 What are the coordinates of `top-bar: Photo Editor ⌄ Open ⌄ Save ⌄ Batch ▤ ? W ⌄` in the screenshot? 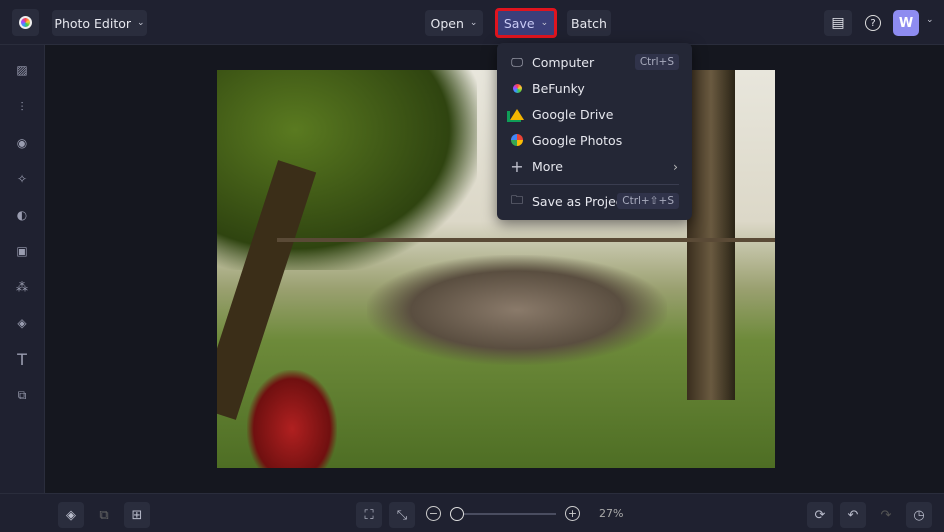 It's located at (472, 22).